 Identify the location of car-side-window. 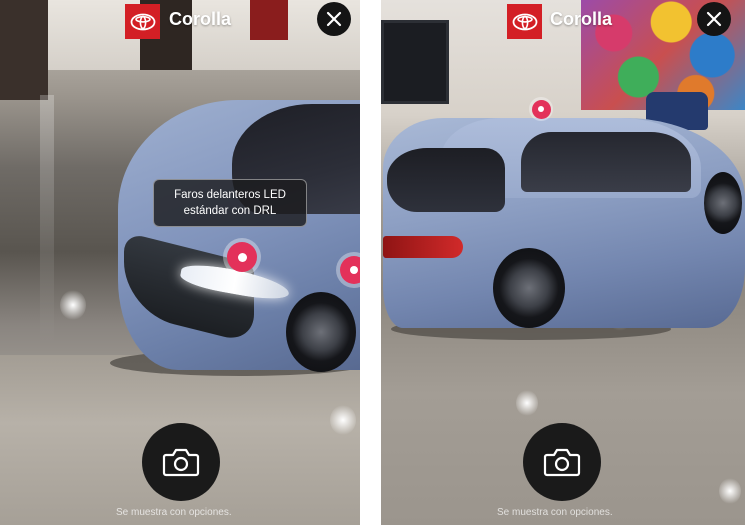
(606, 162).